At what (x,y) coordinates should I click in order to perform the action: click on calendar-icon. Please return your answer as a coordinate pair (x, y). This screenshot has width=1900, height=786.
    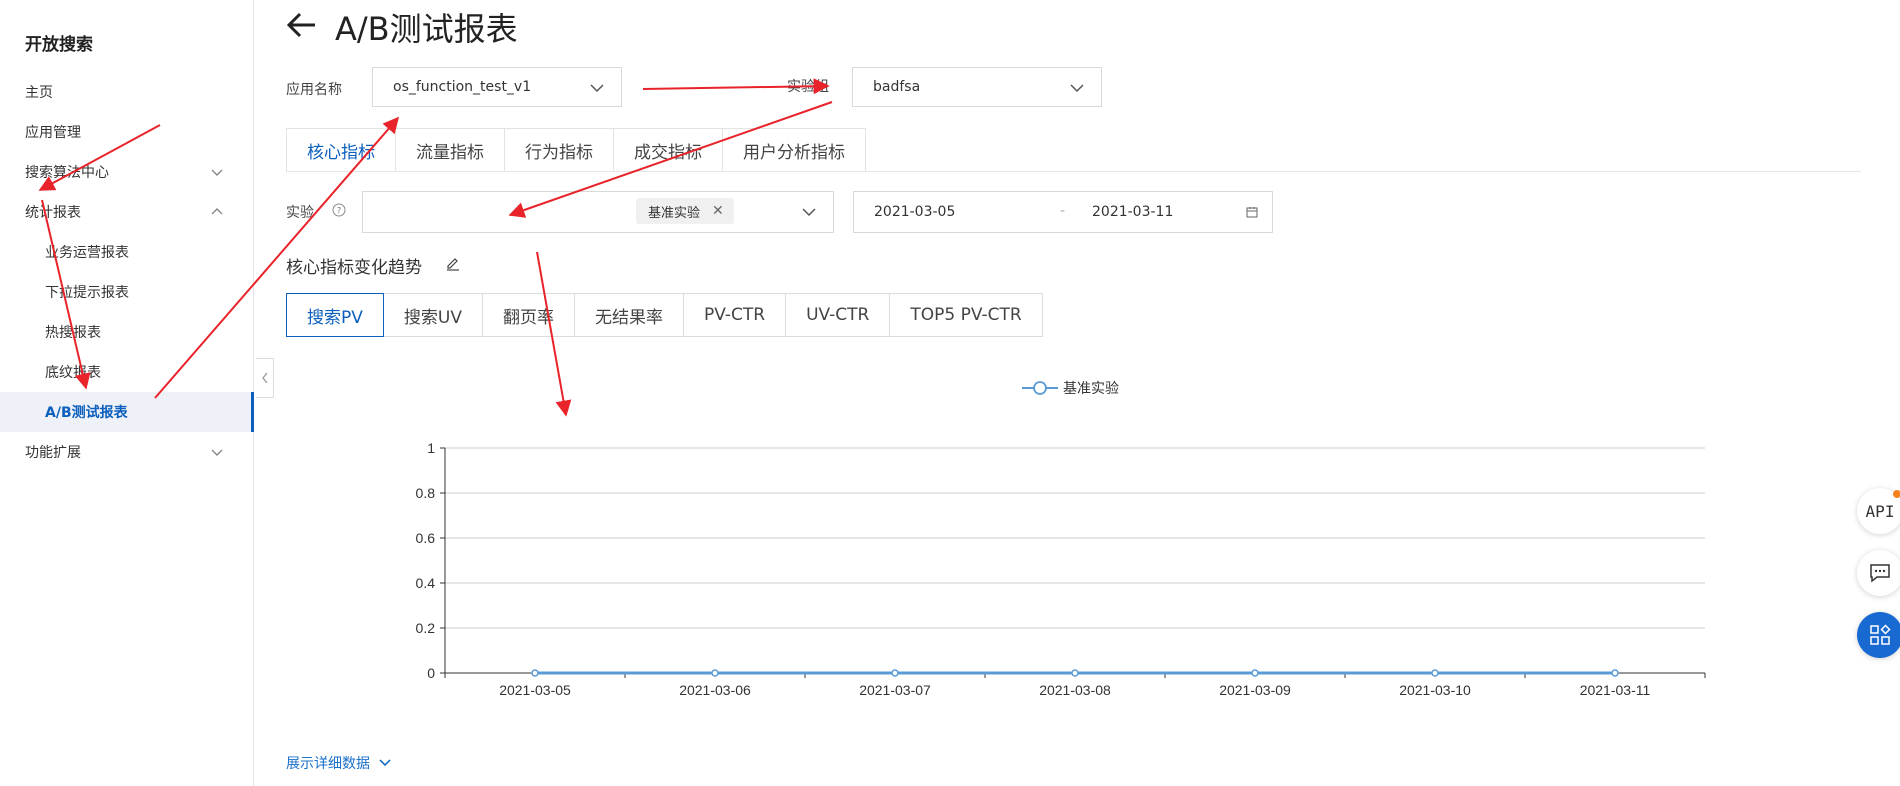
    Looking at the image, I should click on (1252, 212).